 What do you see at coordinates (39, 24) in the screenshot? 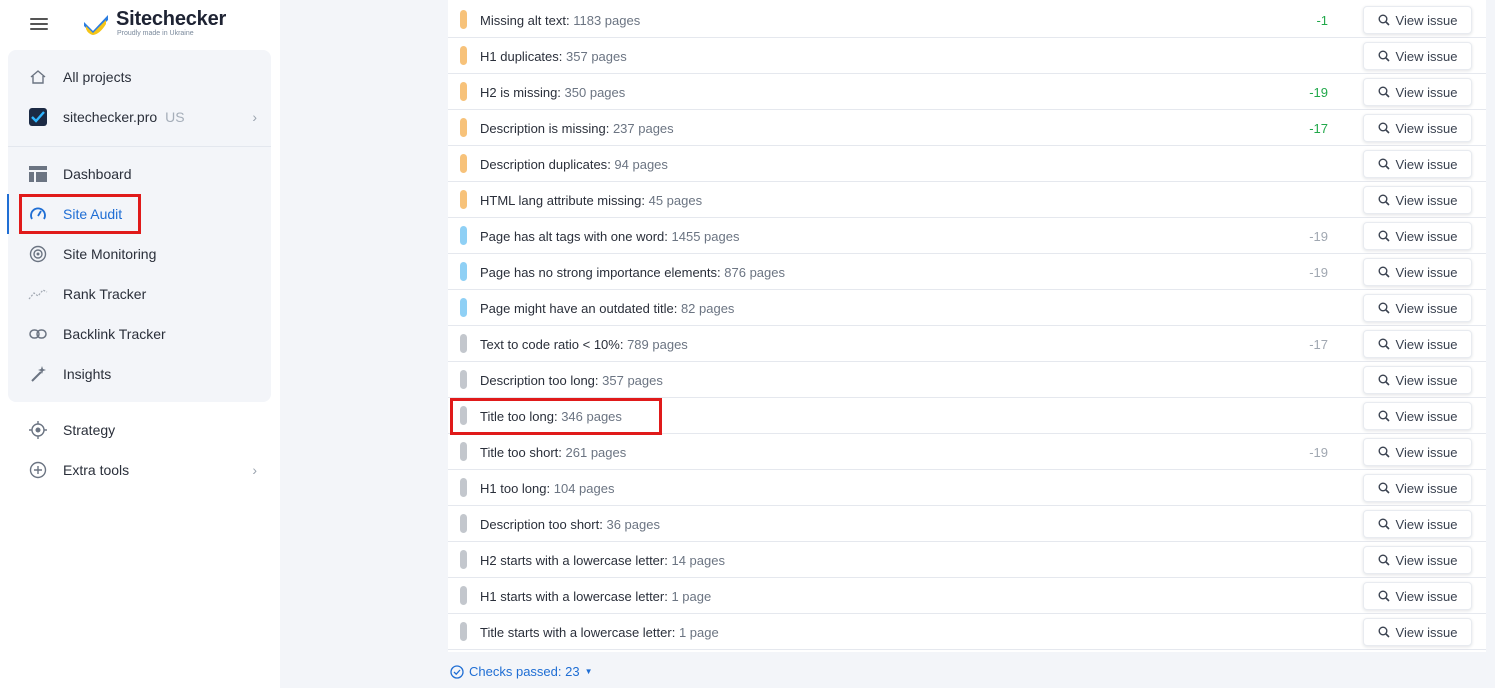
I see `hamburger-menu-icon` at bounding box center [39, 24].